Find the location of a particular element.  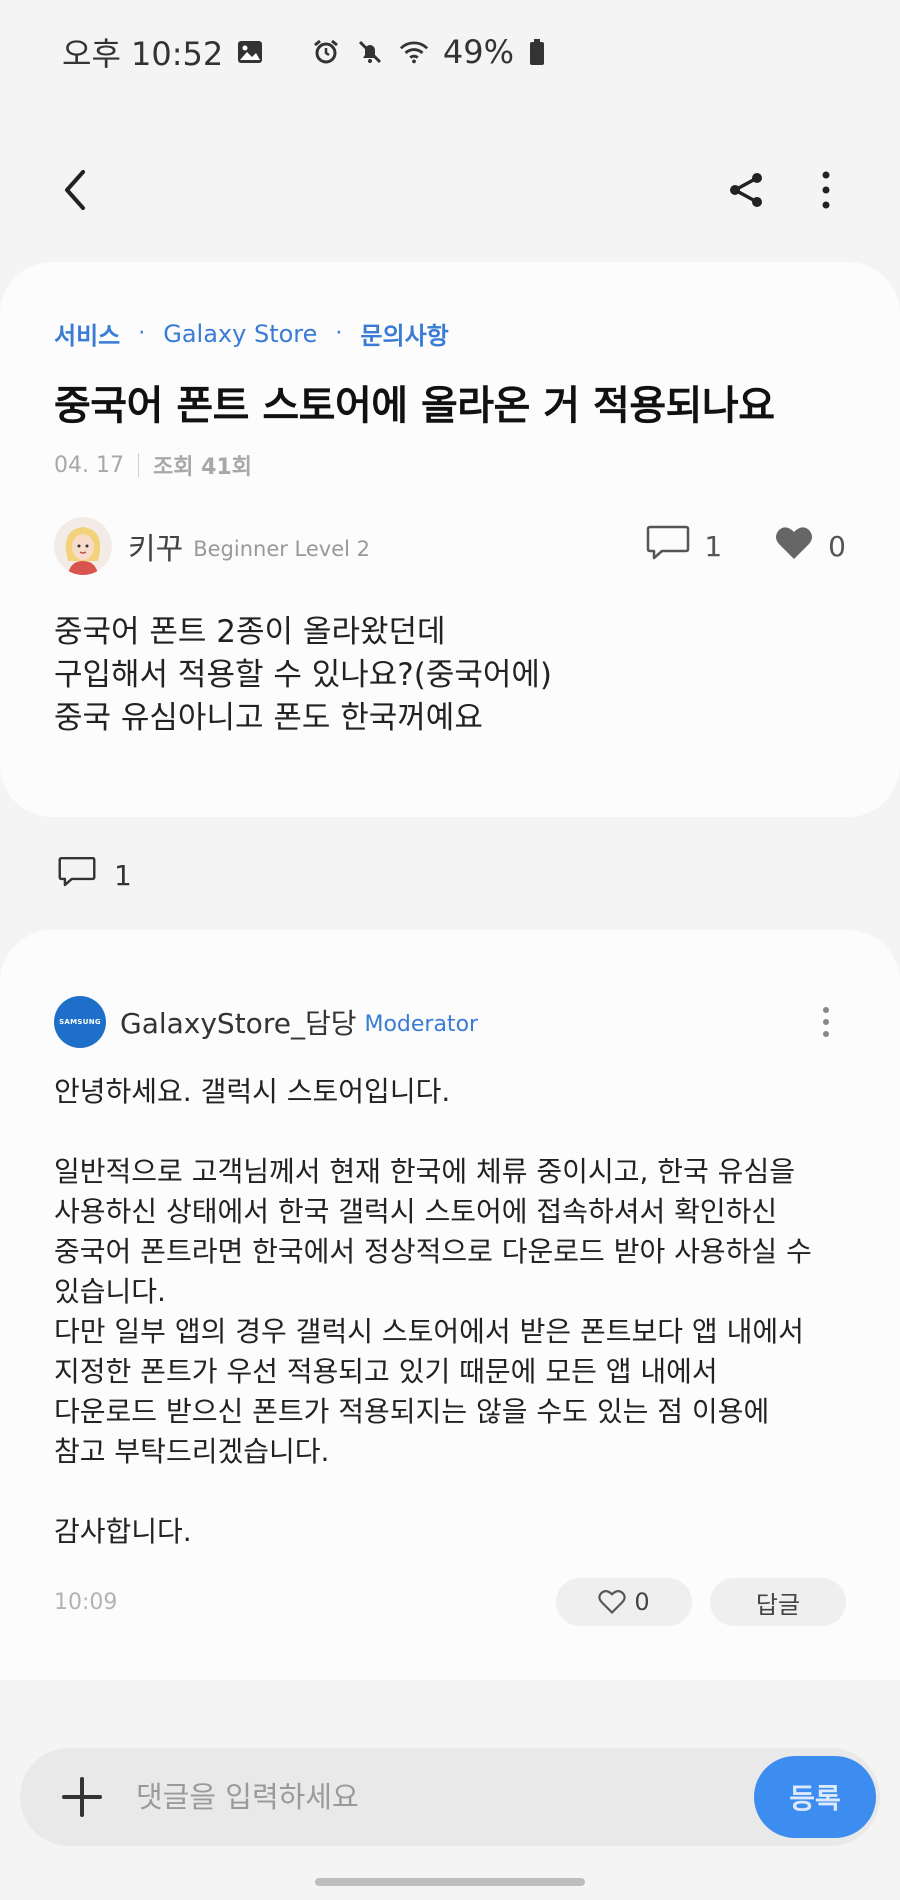

post-date: 04. 17 is located at coordinates (89, 465).